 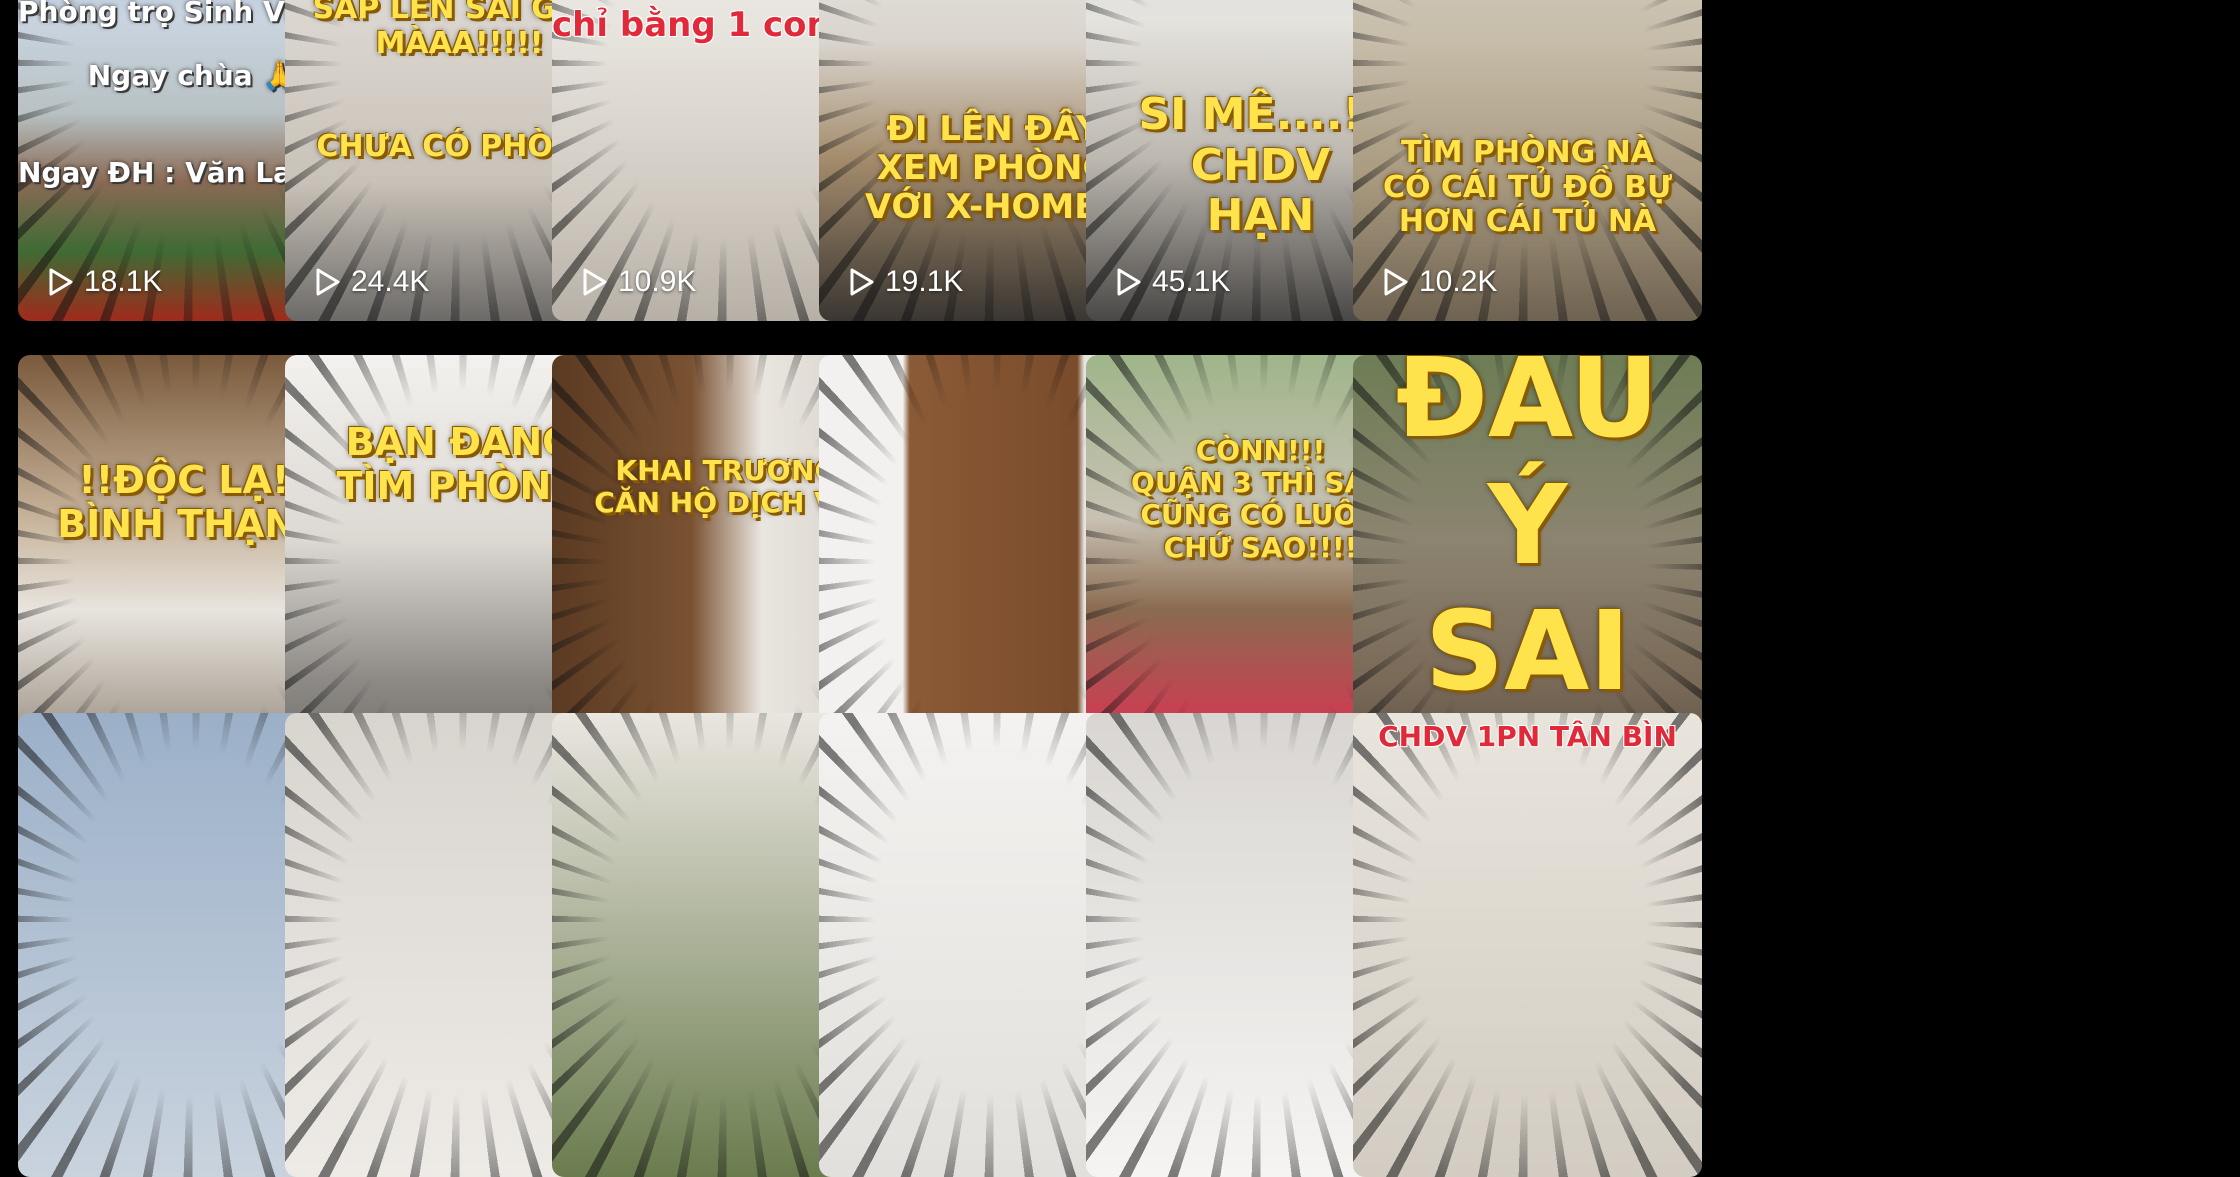 I want to click on caption-line: CÓ CÁI TỦ ĐỒ BỰ, so click(x=1527, y=187).